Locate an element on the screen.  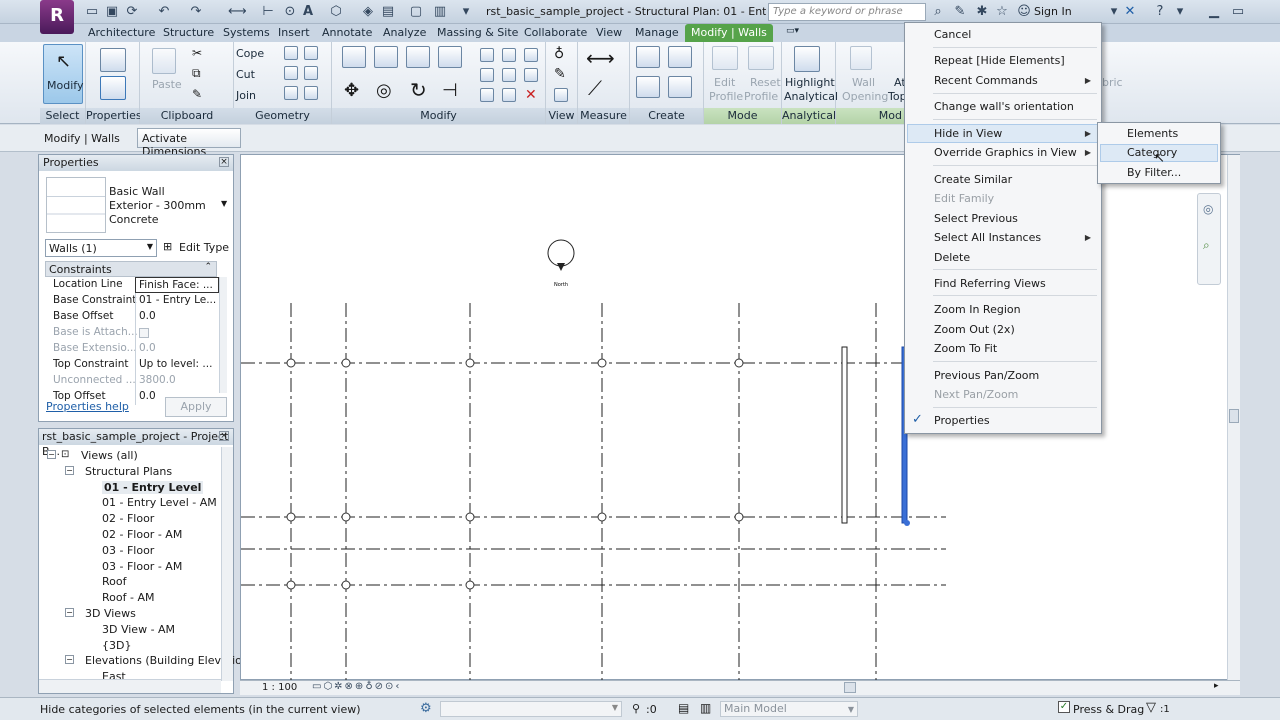
apply-button: Apply is located at coordinates (196, 407).